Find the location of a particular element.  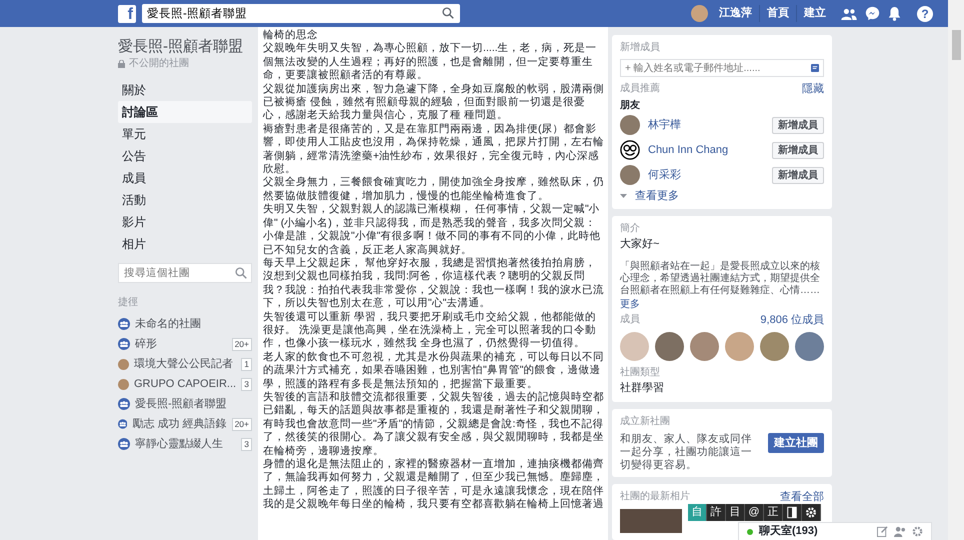

post-paragraph: 失明又失智，父親對親人的認識已漸模糊， 任何事情，父親一定喊"小偉" (小編小名)，並非只認得我，而是熟悉我的聲音，我多次問父親：小偉是誰，父親說"小偉"有很多啊！做不同的事有不同的小偉，此時他已不知兒女的含義，反正老人家高興就好。 is located at coordinates (432, 230).